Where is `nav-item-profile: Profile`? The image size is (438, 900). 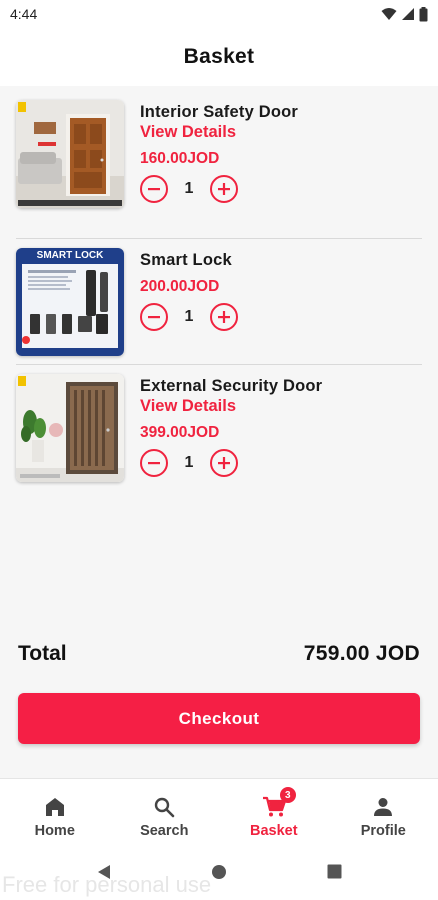
nav-item-profile: Profile is located at coordinates (383, 813).